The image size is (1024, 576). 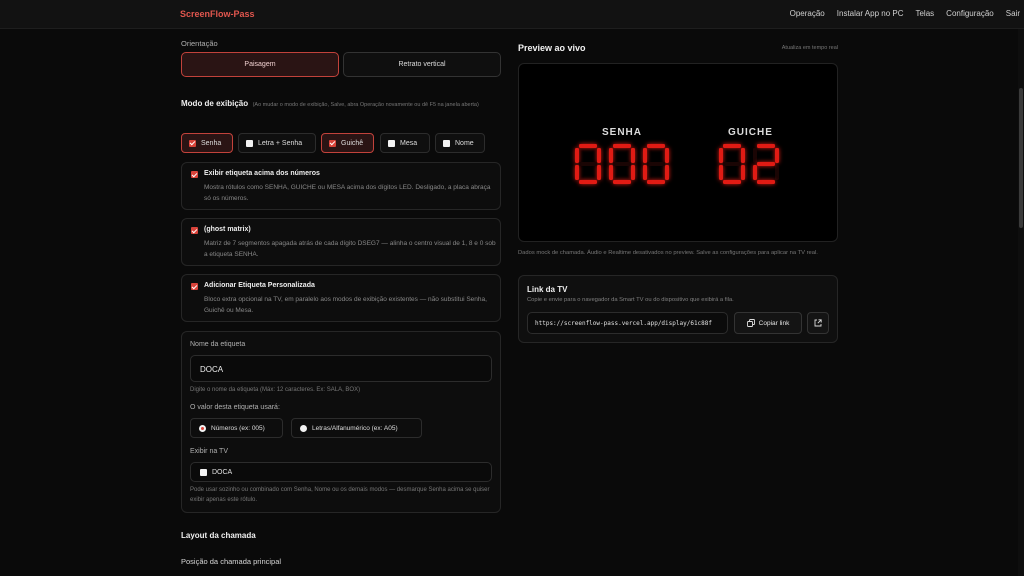 I want to click on open-link-button, so click(x=818, y=323).